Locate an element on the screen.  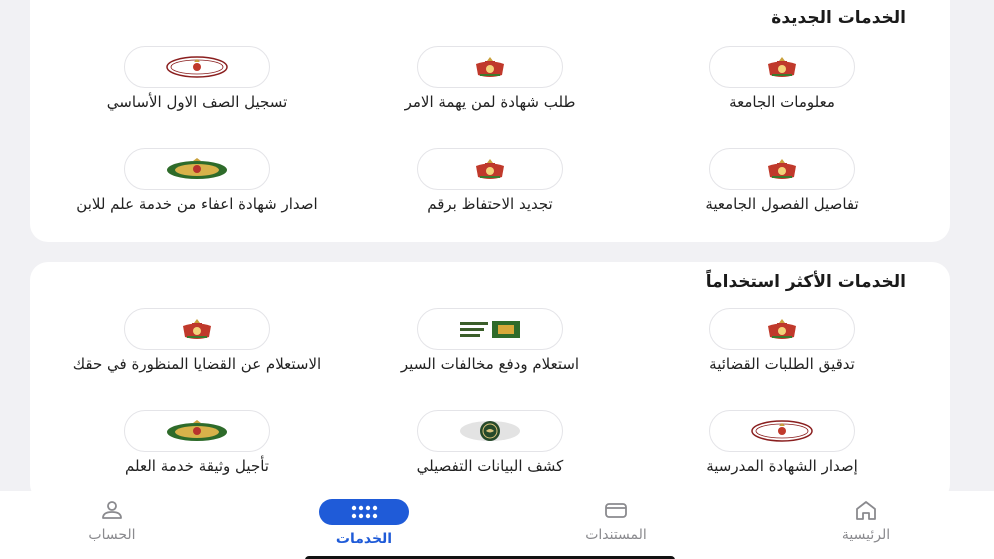
service-school-certificate: إصدار الشهادة المدرسية is located at coordinates (782, 442).